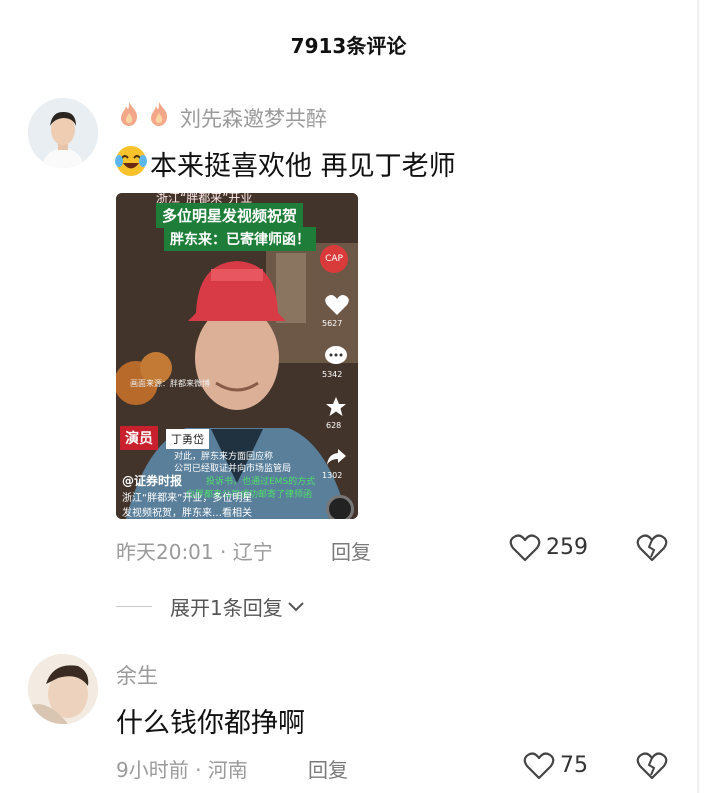  What do you see at coordinates (210, 723) in the screenshot?
I see `comment-text: 什么钱你都挣啊` at bounding box center [210, 723].